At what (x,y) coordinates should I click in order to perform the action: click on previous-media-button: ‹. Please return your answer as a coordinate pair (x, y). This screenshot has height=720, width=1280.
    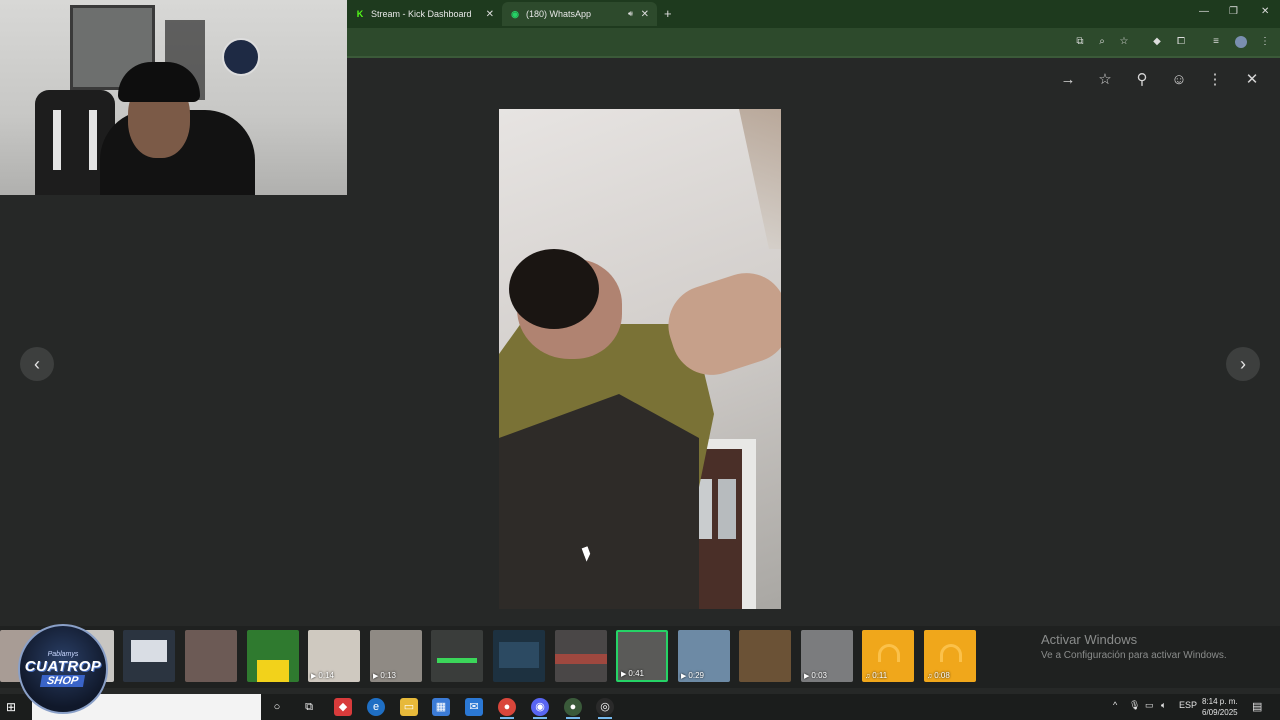
    Looking at the image, I should click on (37, 364).